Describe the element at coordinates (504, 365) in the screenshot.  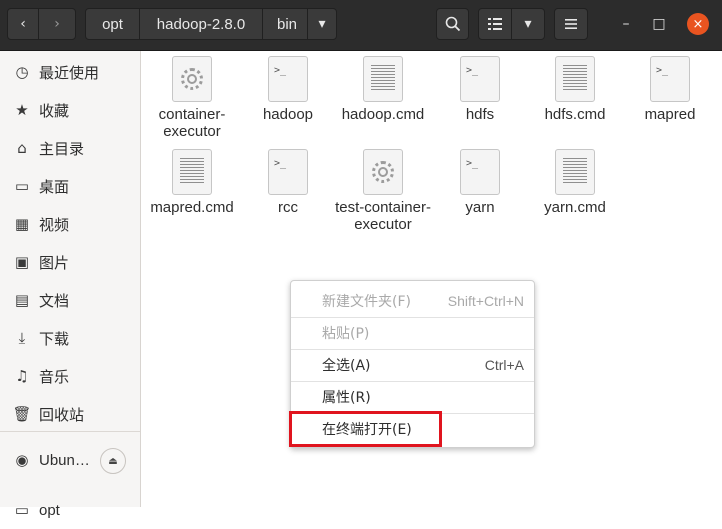
I see `shortcut-label: Ctrl+A` at that location.